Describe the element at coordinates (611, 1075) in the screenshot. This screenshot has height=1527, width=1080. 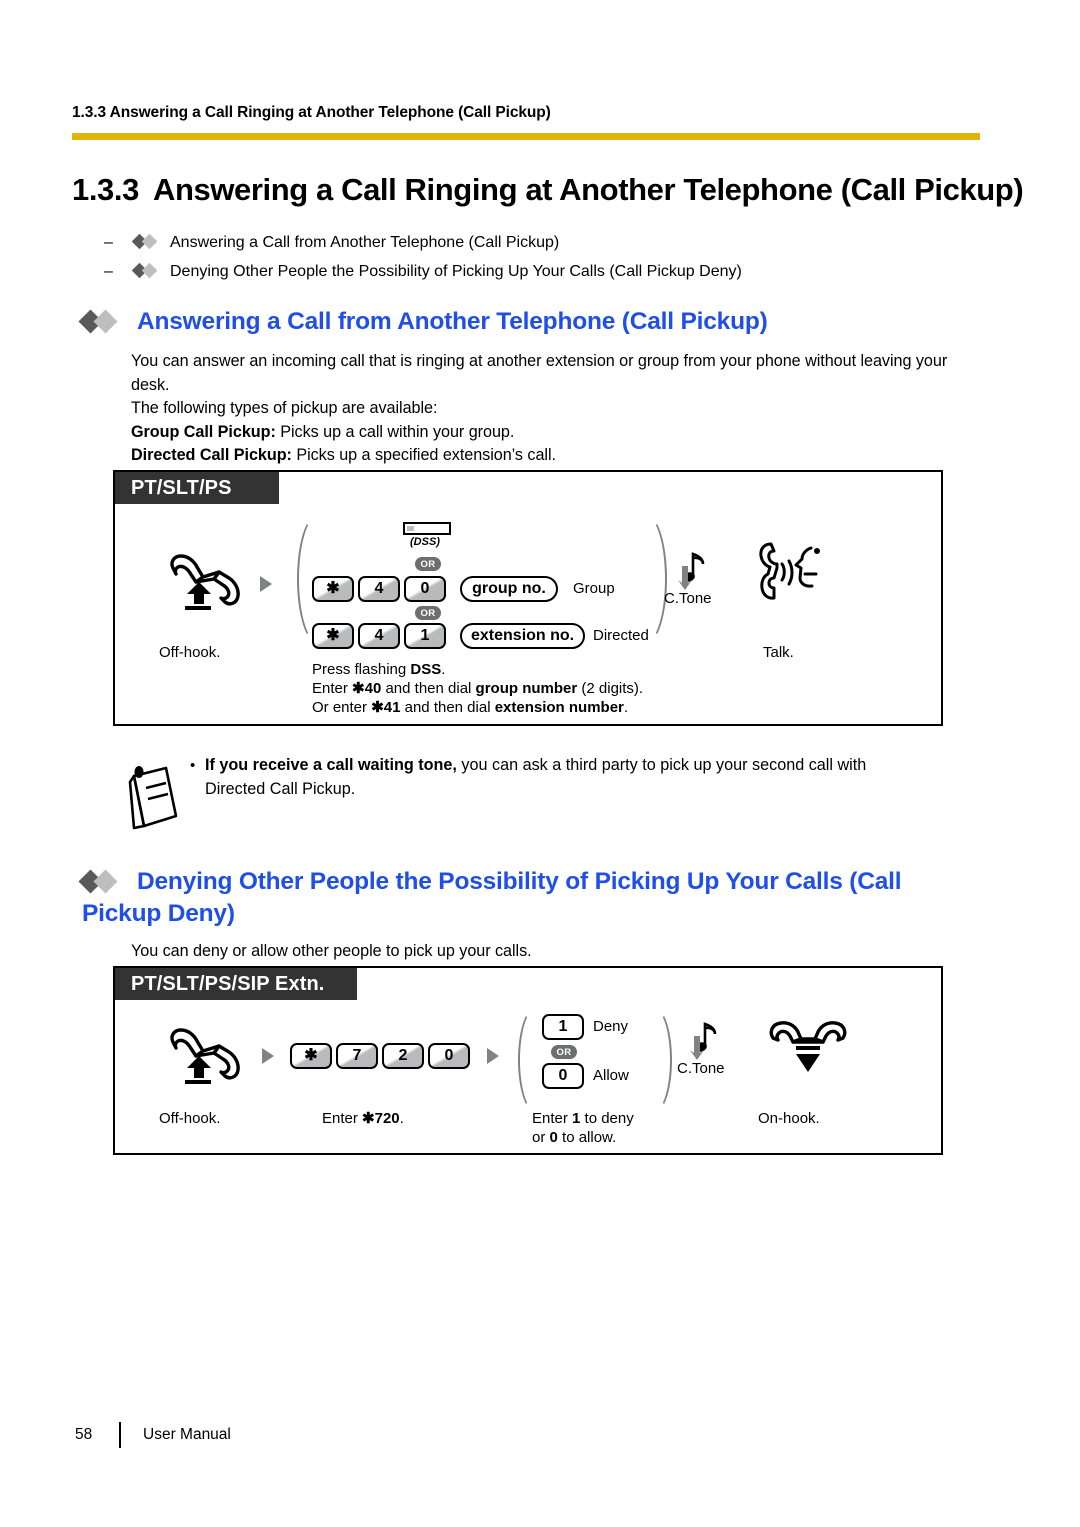
I see `allow-label: Allow` at that location.